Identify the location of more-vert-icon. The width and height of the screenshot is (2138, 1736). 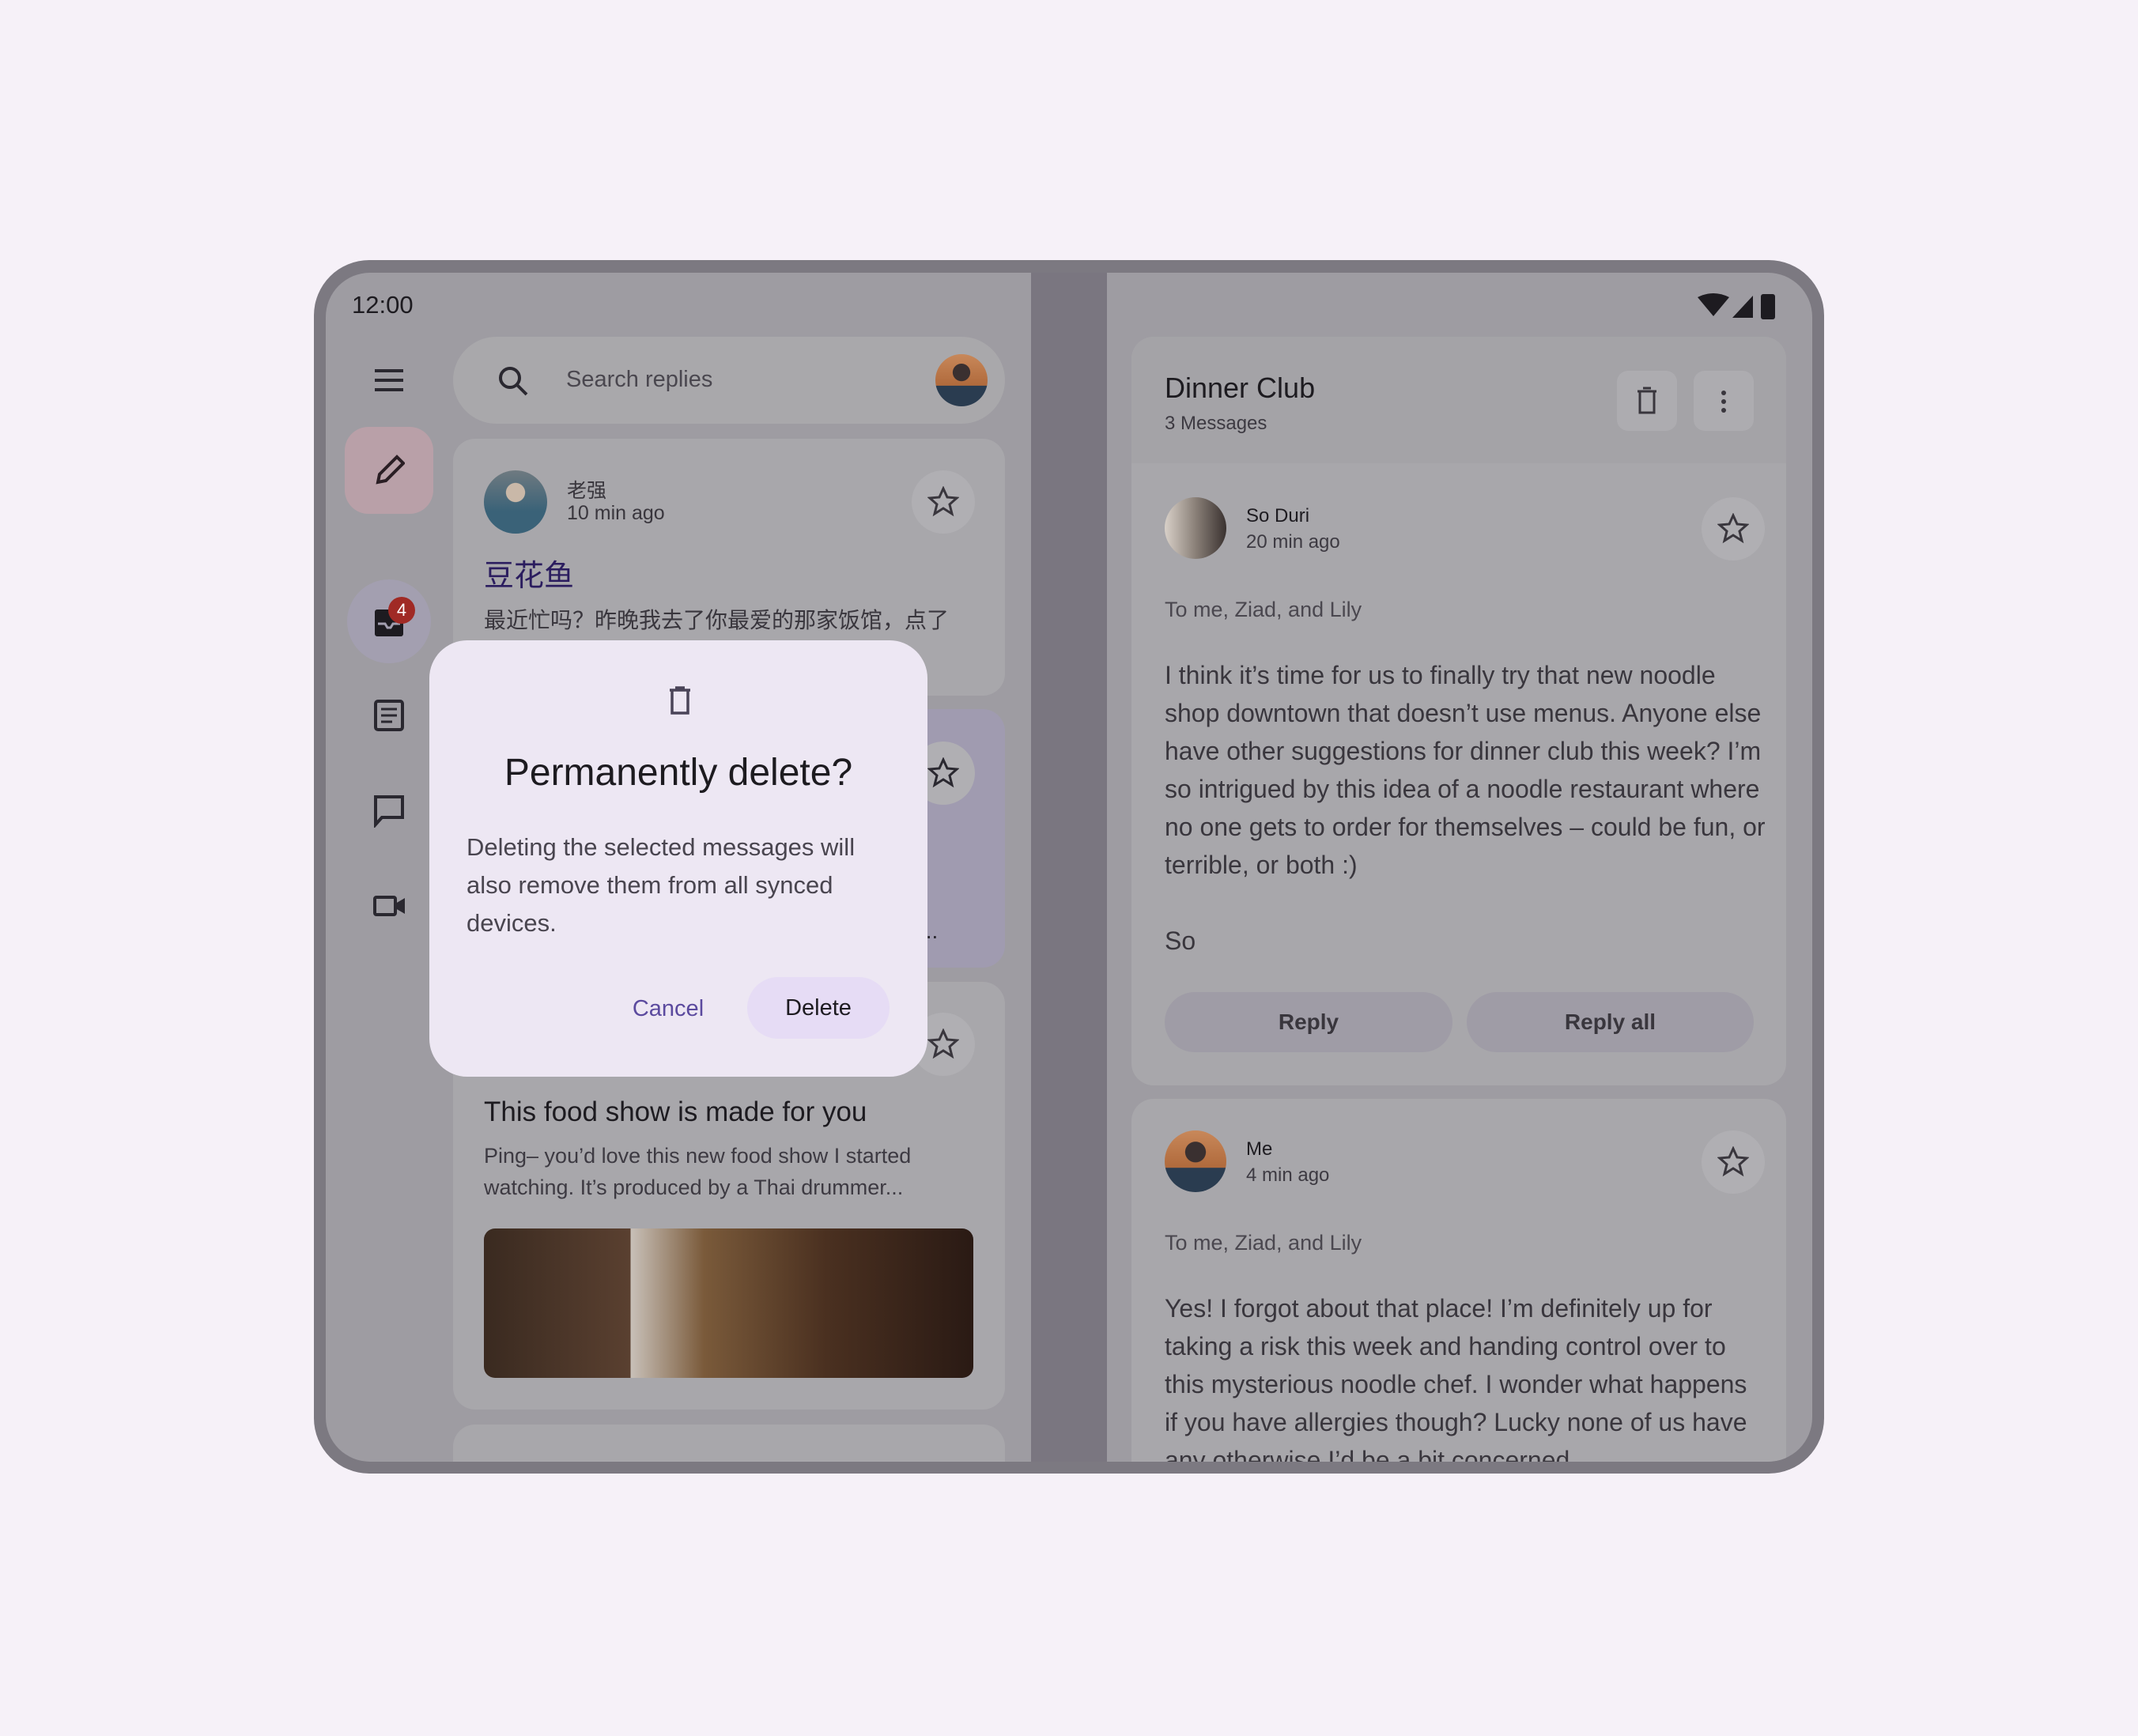
(1723, 402).